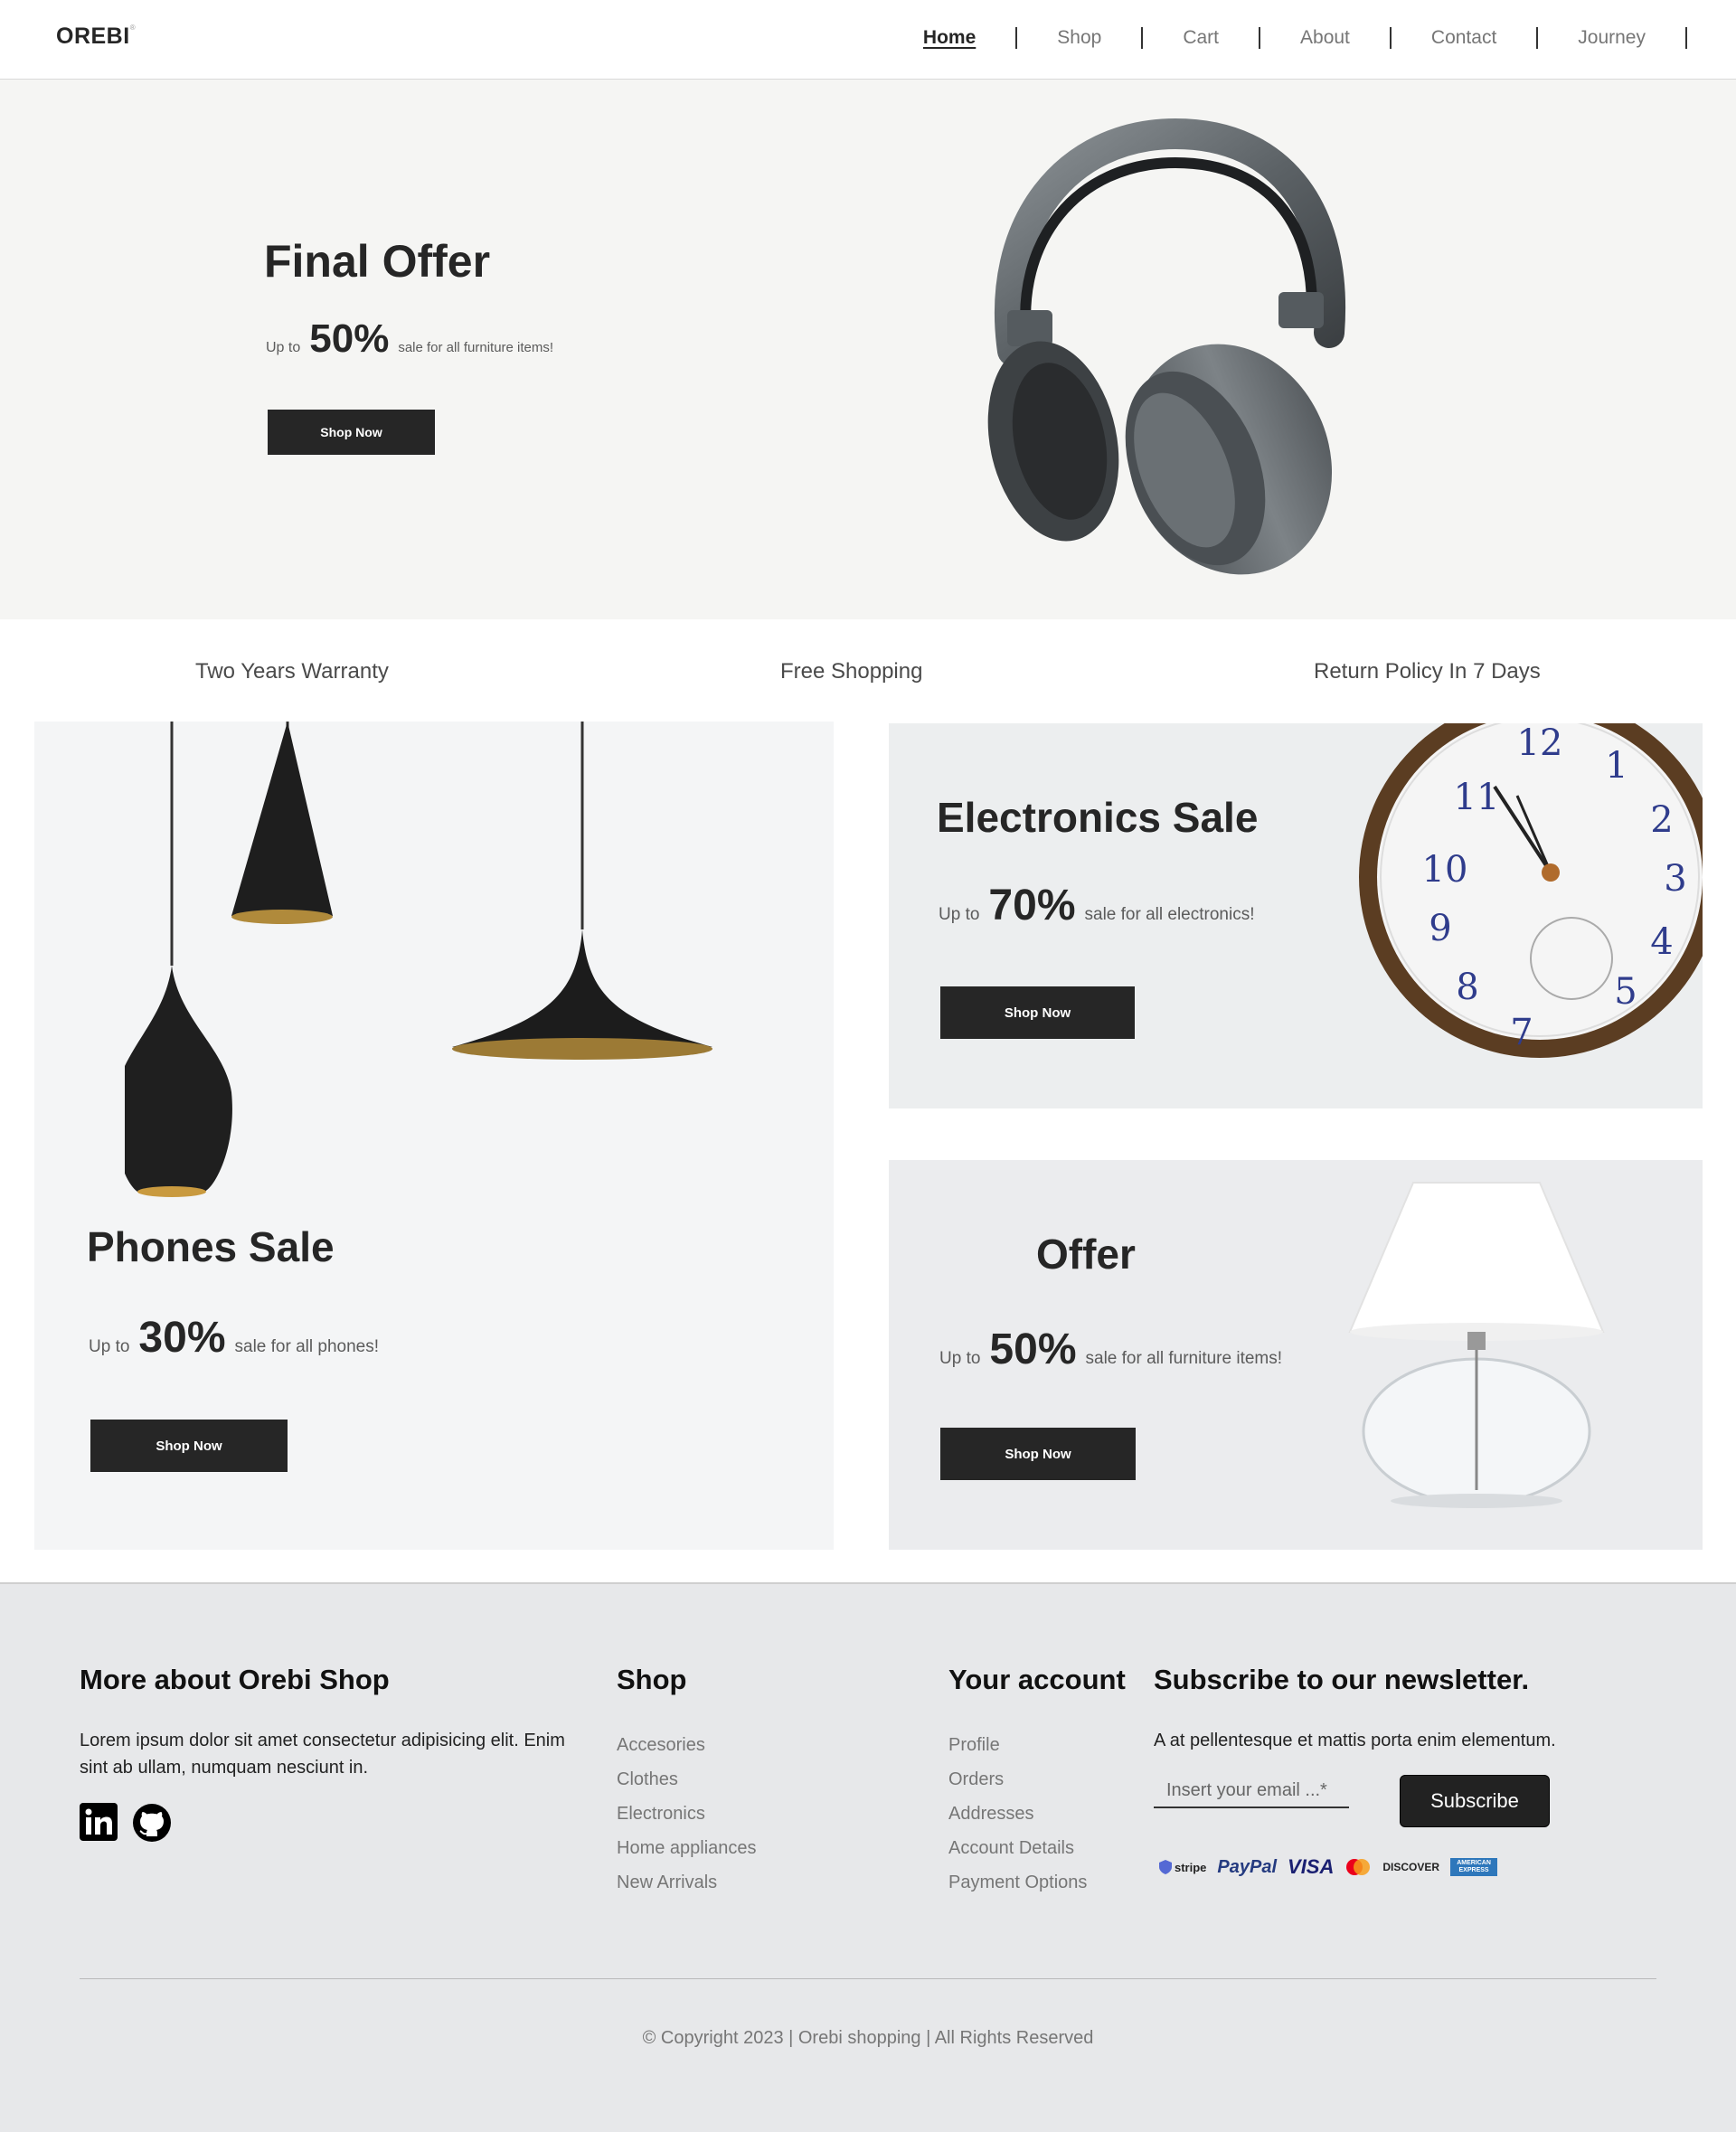 The width and height of the screenshot is (1736, 2132). I want to click on footer-link-addresses: Addresses, so click(1018, 1814).